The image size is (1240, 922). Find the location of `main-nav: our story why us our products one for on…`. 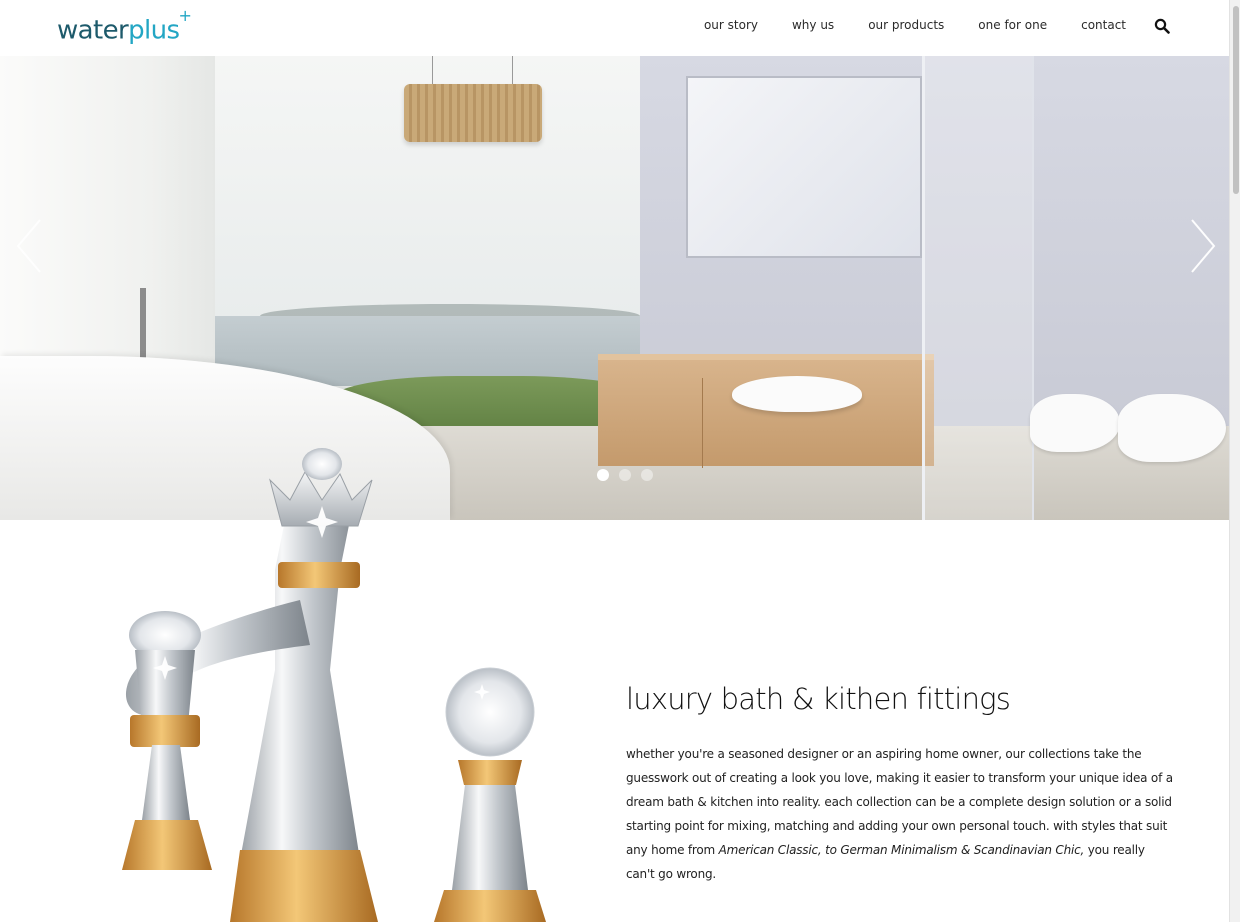

main-nav: our story why us our products one for on… is located at coordinates (915, 25).